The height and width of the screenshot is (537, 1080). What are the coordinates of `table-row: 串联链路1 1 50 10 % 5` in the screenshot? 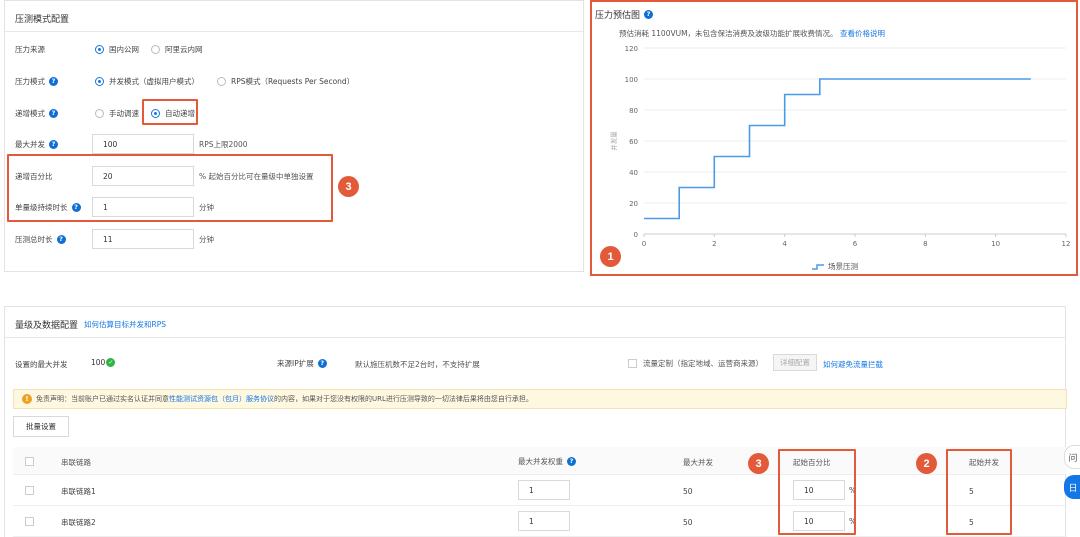 It's located at (540, 490).